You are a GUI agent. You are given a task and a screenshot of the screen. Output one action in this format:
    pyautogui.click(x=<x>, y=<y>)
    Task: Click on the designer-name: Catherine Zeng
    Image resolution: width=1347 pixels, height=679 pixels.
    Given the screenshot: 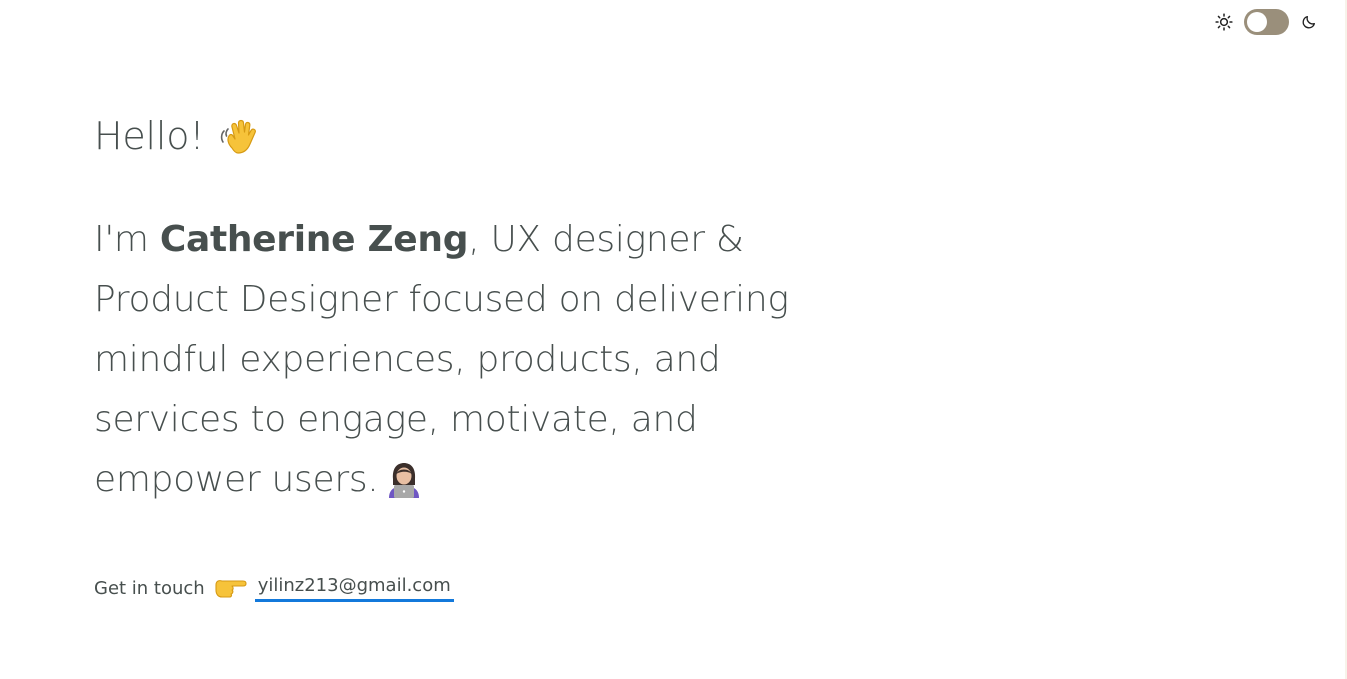 What is the action you would take?
    pyautogui.click(x=314, y=239)
    